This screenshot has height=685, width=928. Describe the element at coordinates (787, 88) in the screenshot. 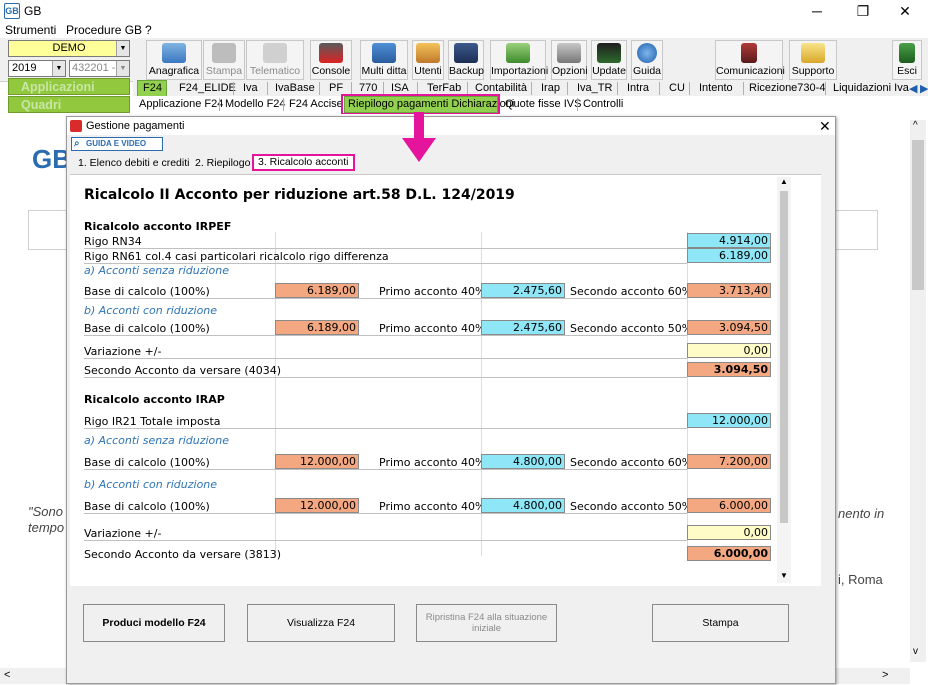

I see `tab-ricezione730: Ricezione730-4` at that location.